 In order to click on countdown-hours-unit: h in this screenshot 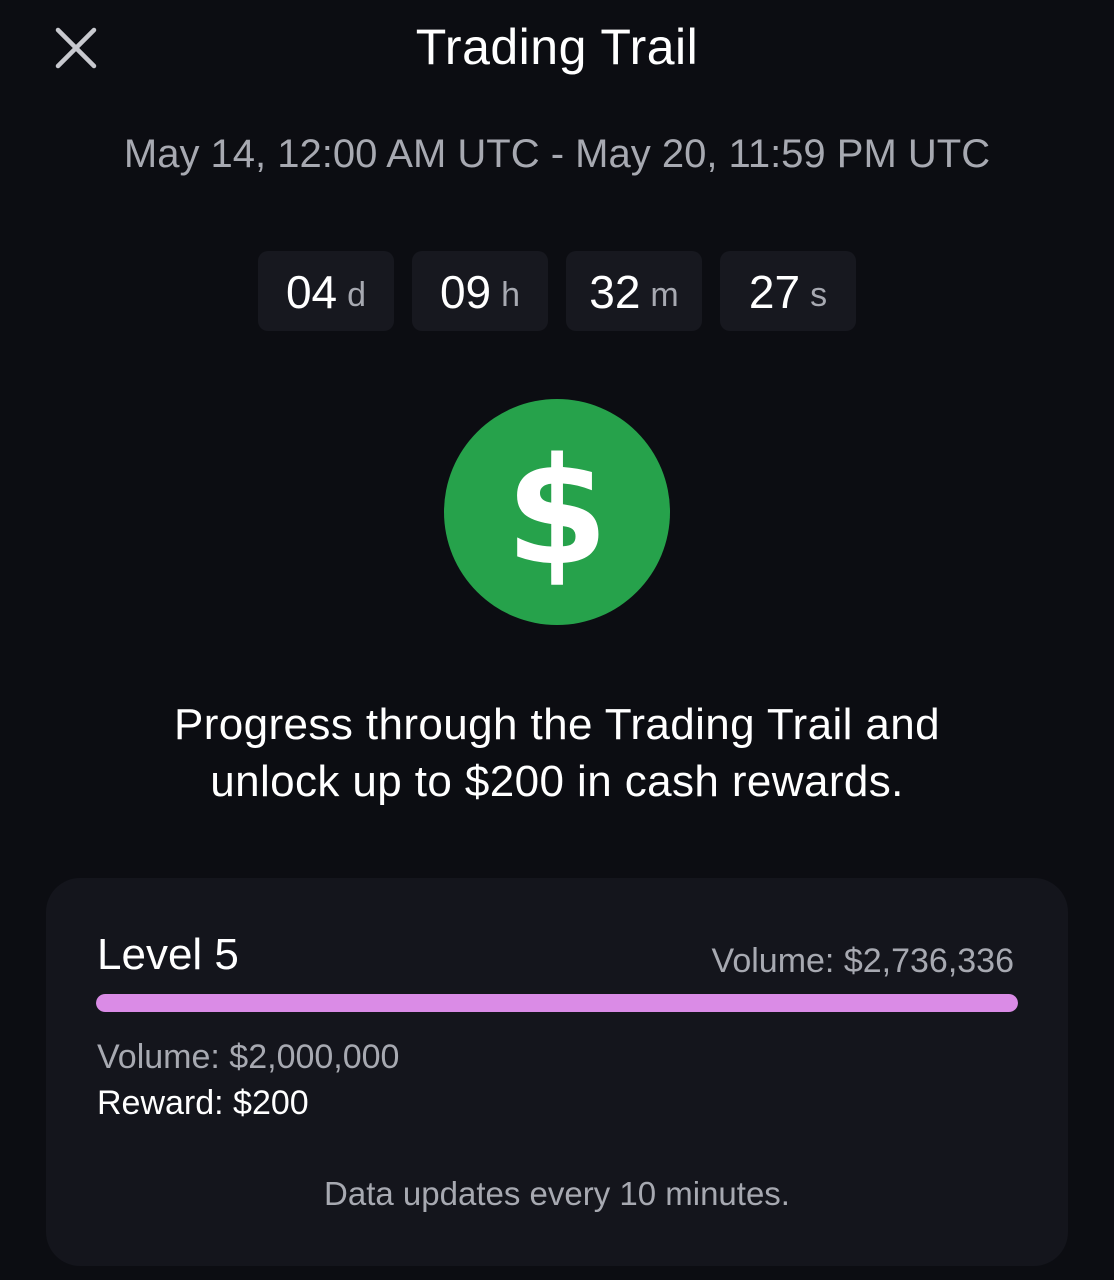, I will do `click(511, 294)`.